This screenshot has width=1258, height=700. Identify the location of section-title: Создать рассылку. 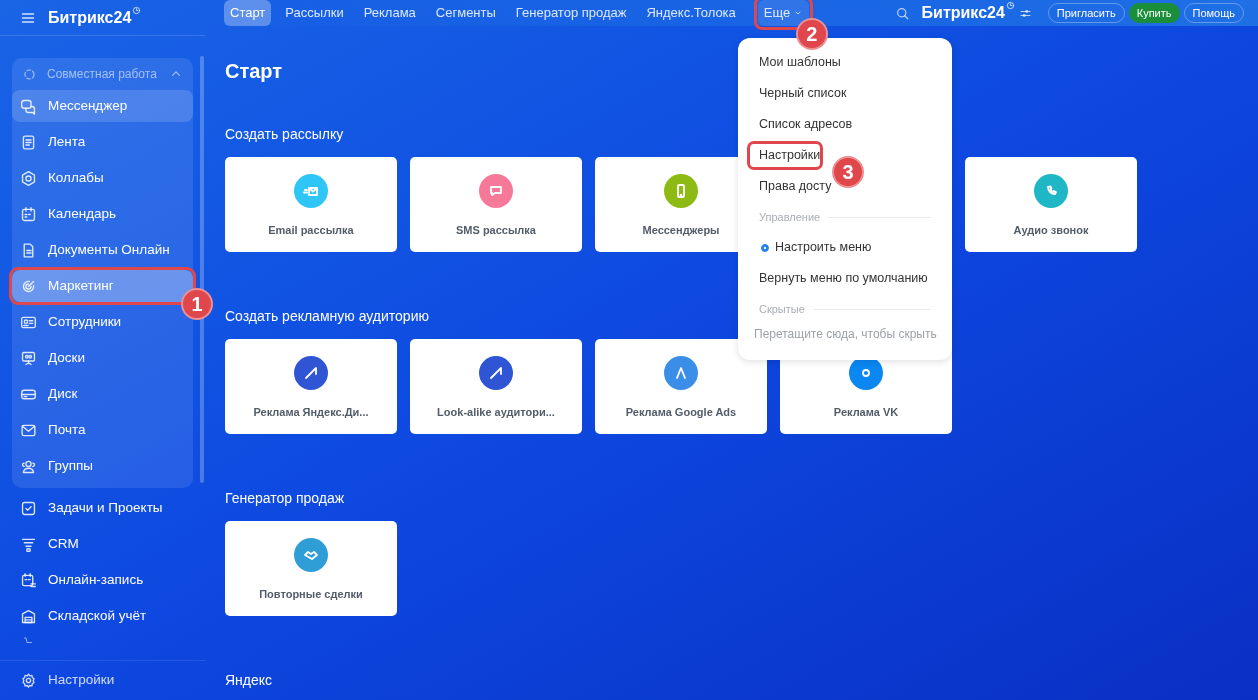
(284, 134).